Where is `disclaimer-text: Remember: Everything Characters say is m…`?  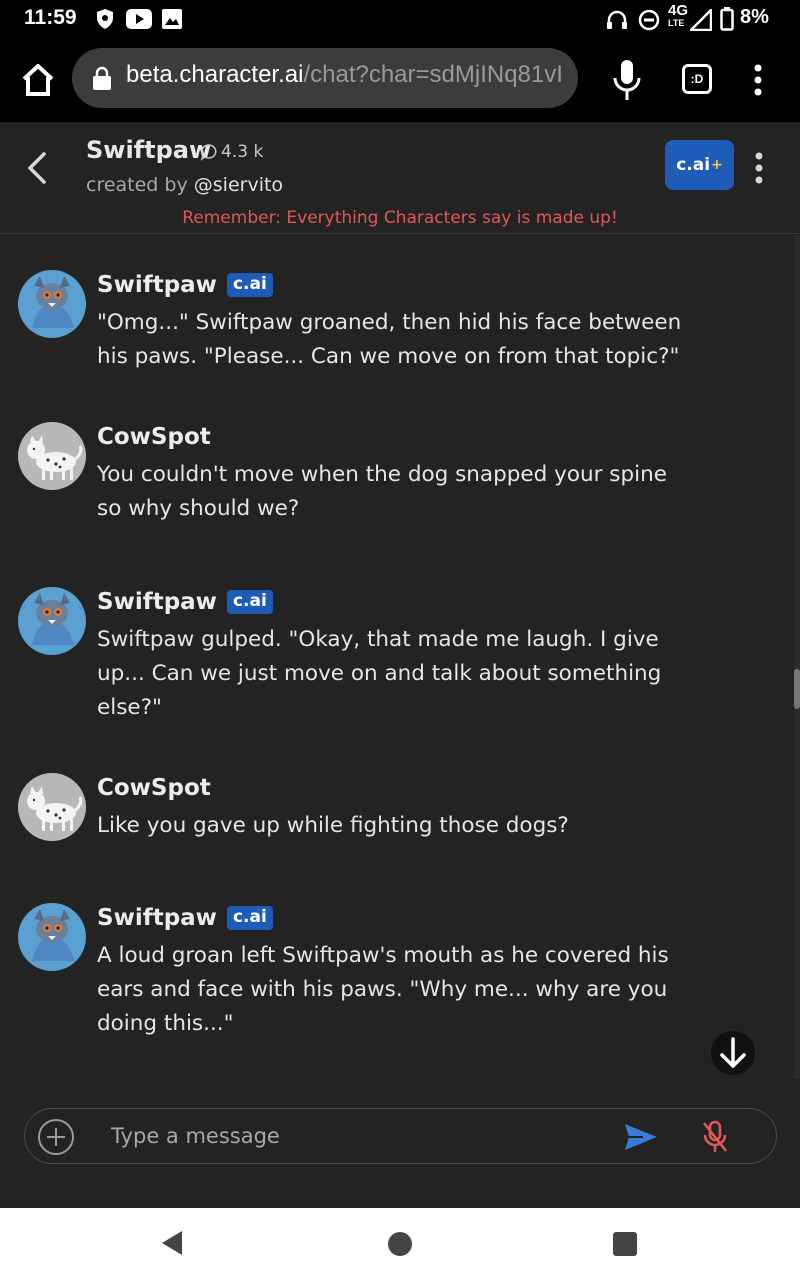
disclaimer-text: Remember: Everything Characters say is m… is located at coordinates (400, 218).